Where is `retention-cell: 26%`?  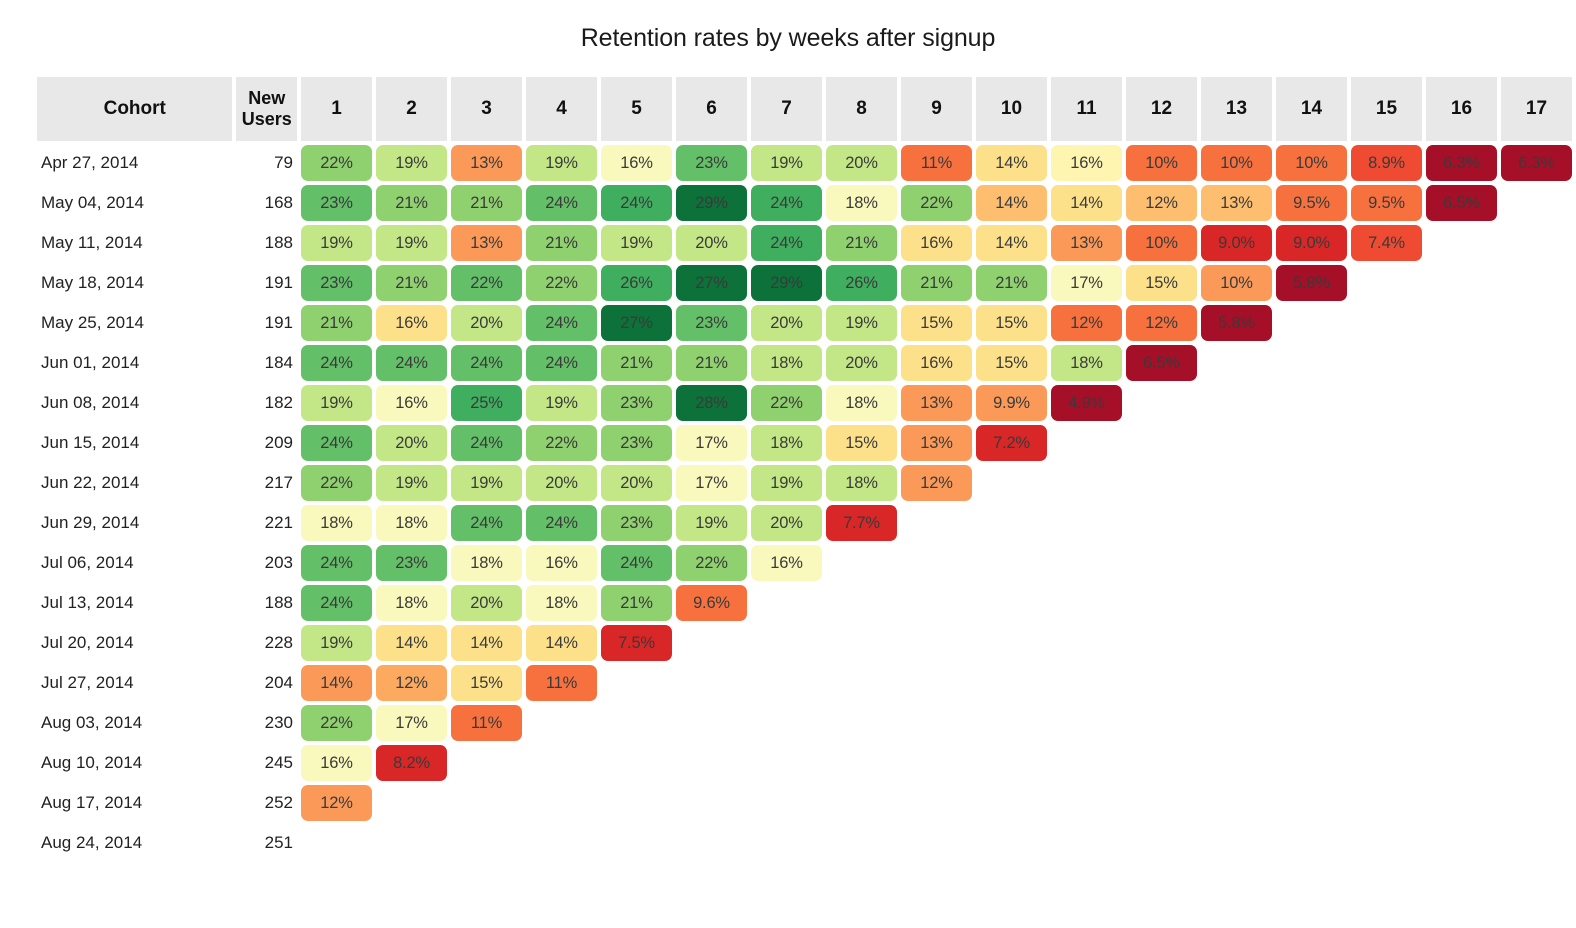 retention-cell: 26% is located at coordinates (636, 283).